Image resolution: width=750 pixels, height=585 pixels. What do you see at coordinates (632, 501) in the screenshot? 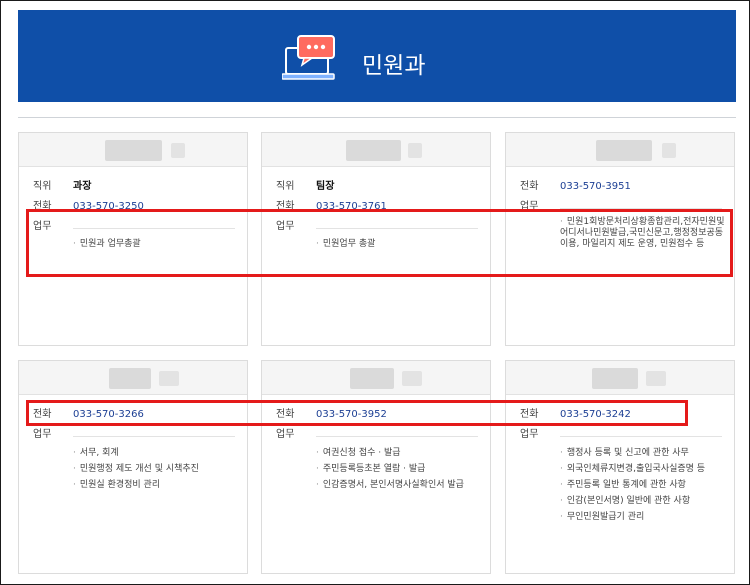
I see `list-item: 인감(본인서명) 일반에 관한 사항` at bounding box center [632, 501].